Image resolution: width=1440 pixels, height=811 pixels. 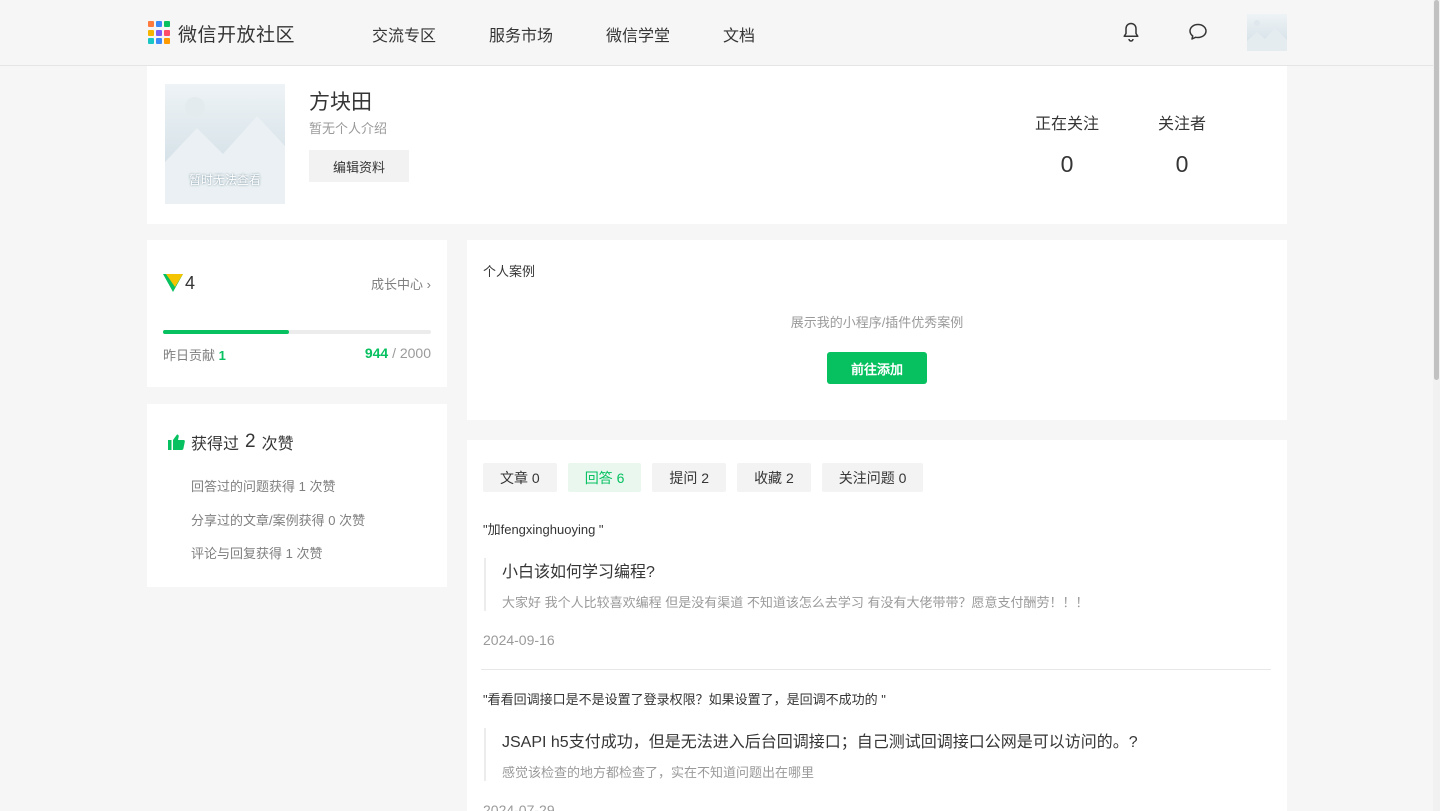 I want to click on answer-snippet: "看看回调接口是不是设置了登录权限？如果设置了，是回调不成功的 ", so click(x=684, y=698).